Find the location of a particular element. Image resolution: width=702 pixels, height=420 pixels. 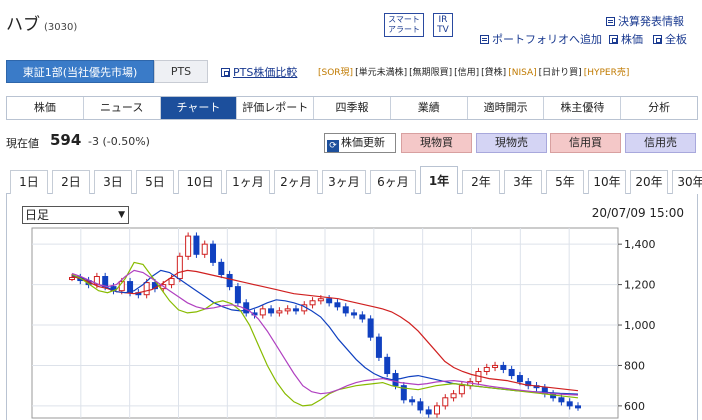

y-tick-label: 1,400 is located at coordinates (640, 244).